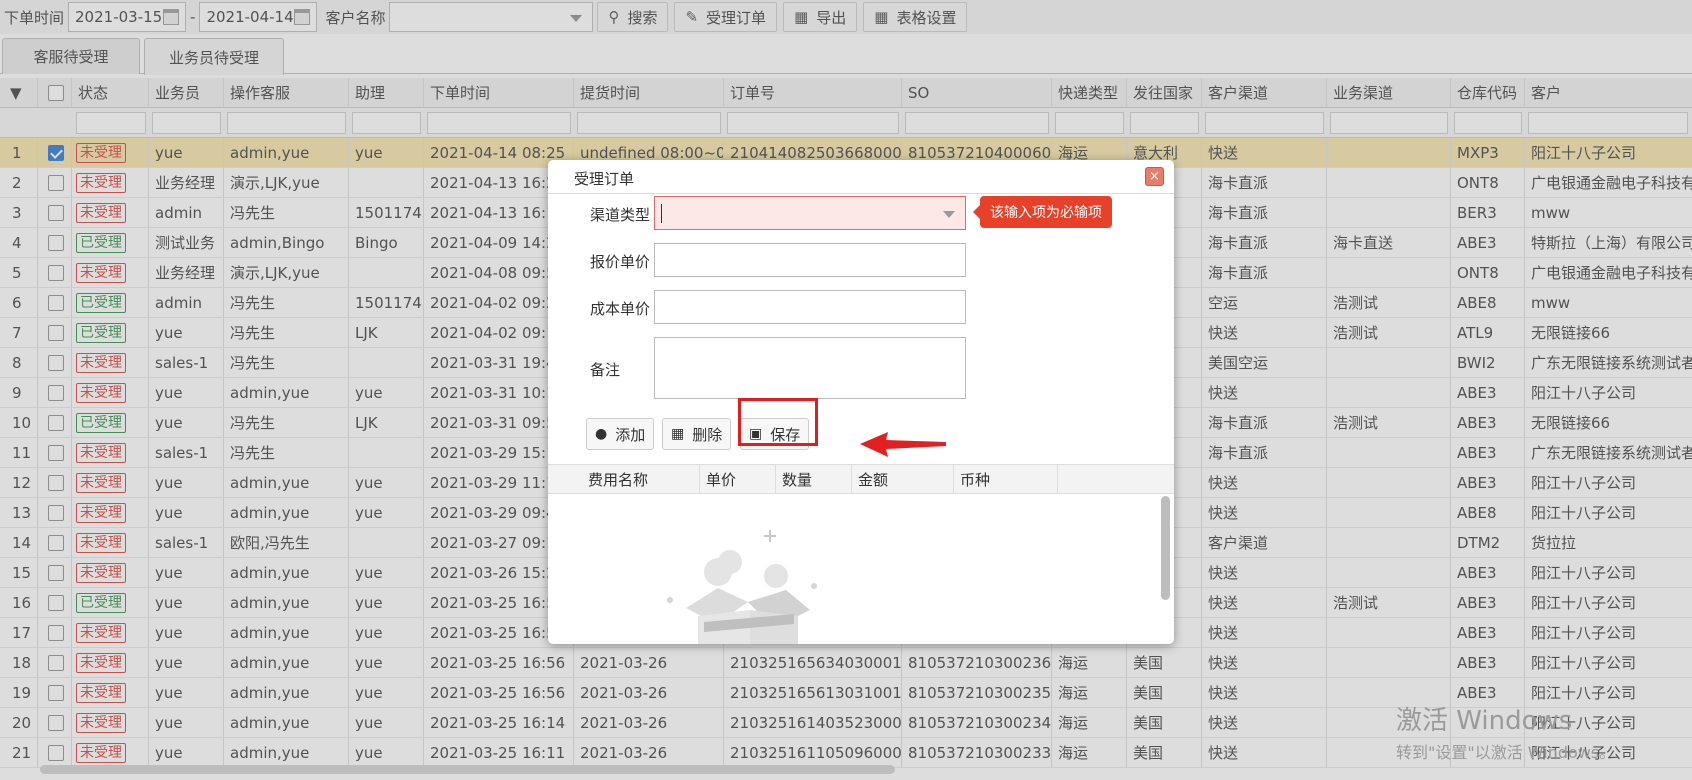  I want to click on add-button: ● 添加, so click(620, 434).